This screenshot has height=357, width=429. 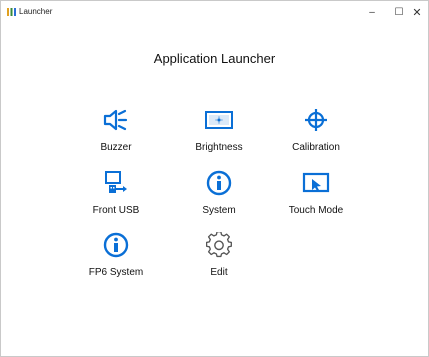 I want to click on system-label: System, so click(x=219, y=210).